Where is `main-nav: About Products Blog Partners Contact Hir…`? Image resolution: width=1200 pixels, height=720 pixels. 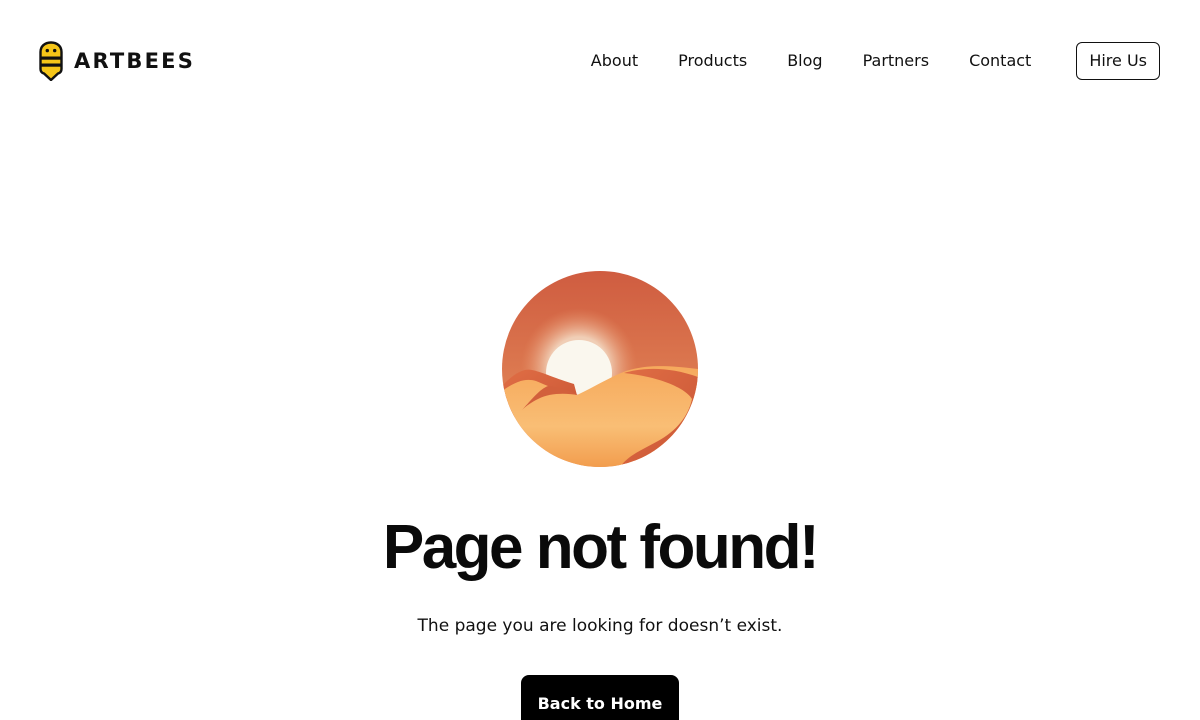 main-nav: About Products Blog Partners Contact Hir… is located at coordinates (875, 61).